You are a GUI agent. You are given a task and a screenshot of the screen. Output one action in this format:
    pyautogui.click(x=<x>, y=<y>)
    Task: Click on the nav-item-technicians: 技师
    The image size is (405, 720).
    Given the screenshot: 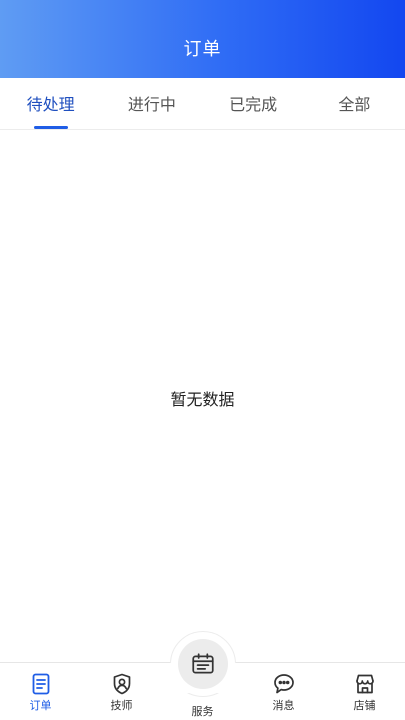 What is the action you would take?
    pyautogui.click(x=121, y=691)
    